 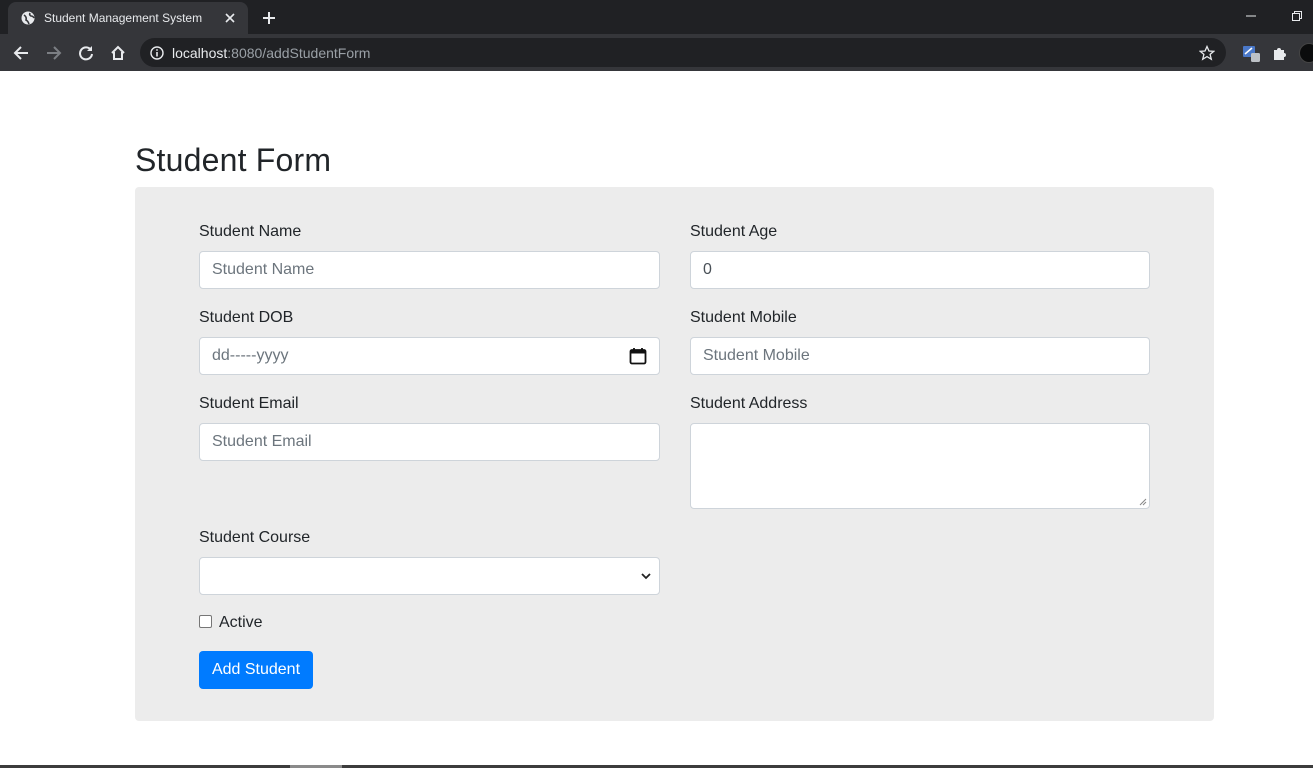 What do you see at coordinates (920, 466) in the screenshot?
I see `student-address-textarea` at bounding box center [920, 466].